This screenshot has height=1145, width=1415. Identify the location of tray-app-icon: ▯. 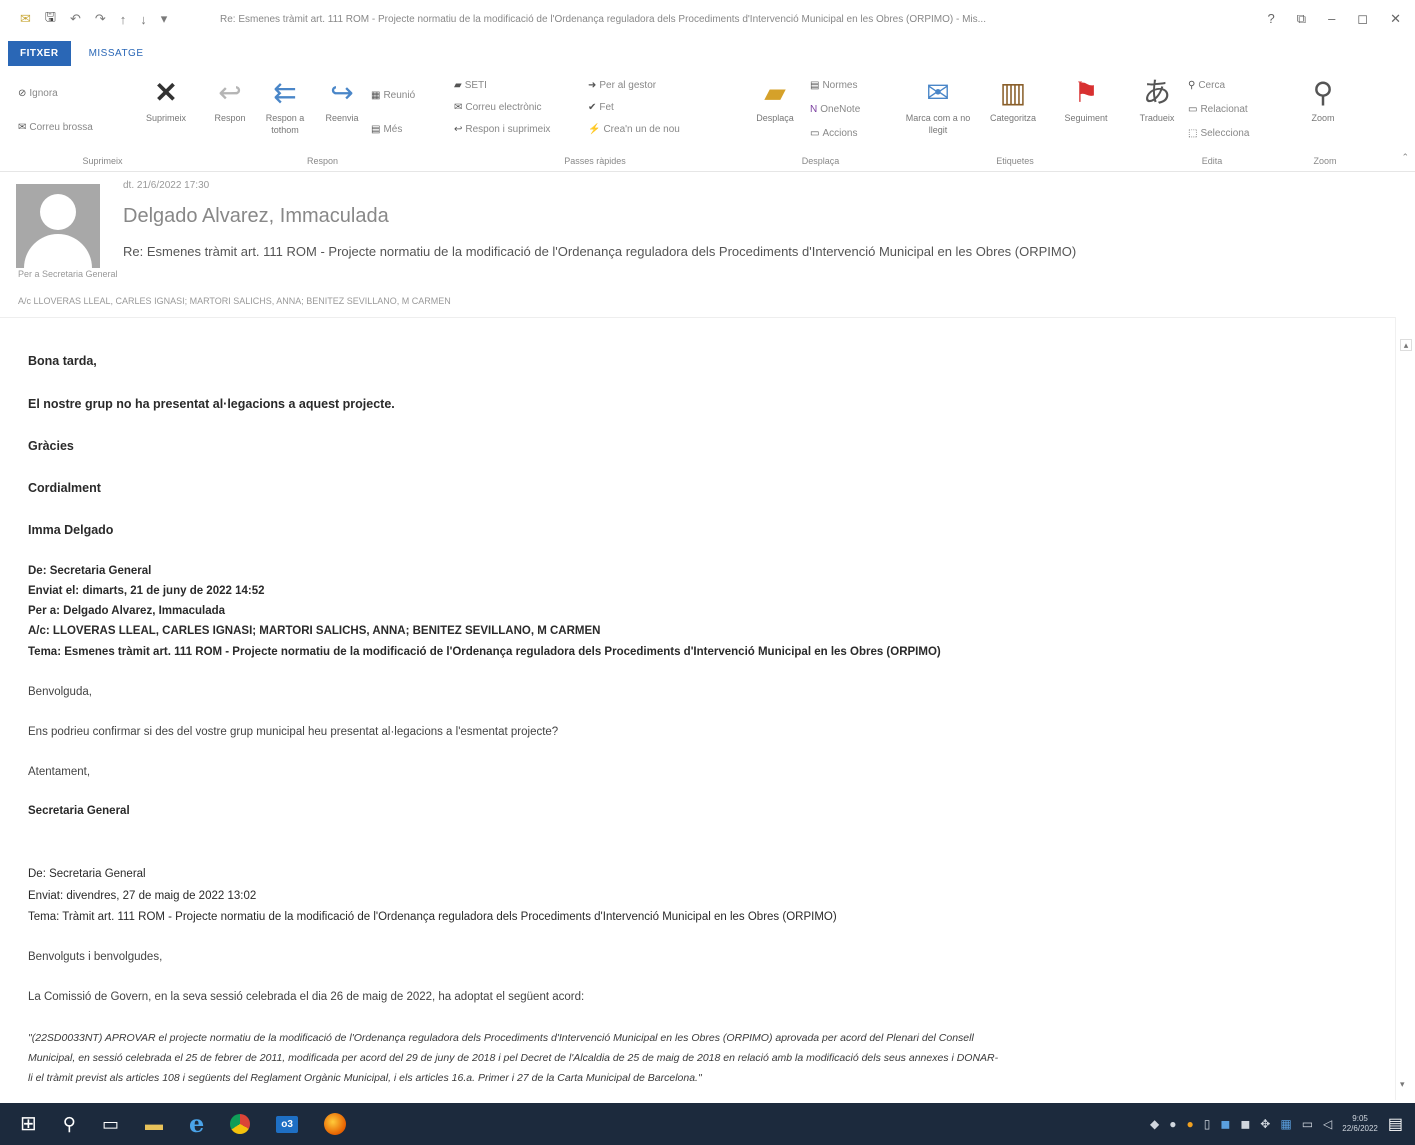
(1207, 1124).